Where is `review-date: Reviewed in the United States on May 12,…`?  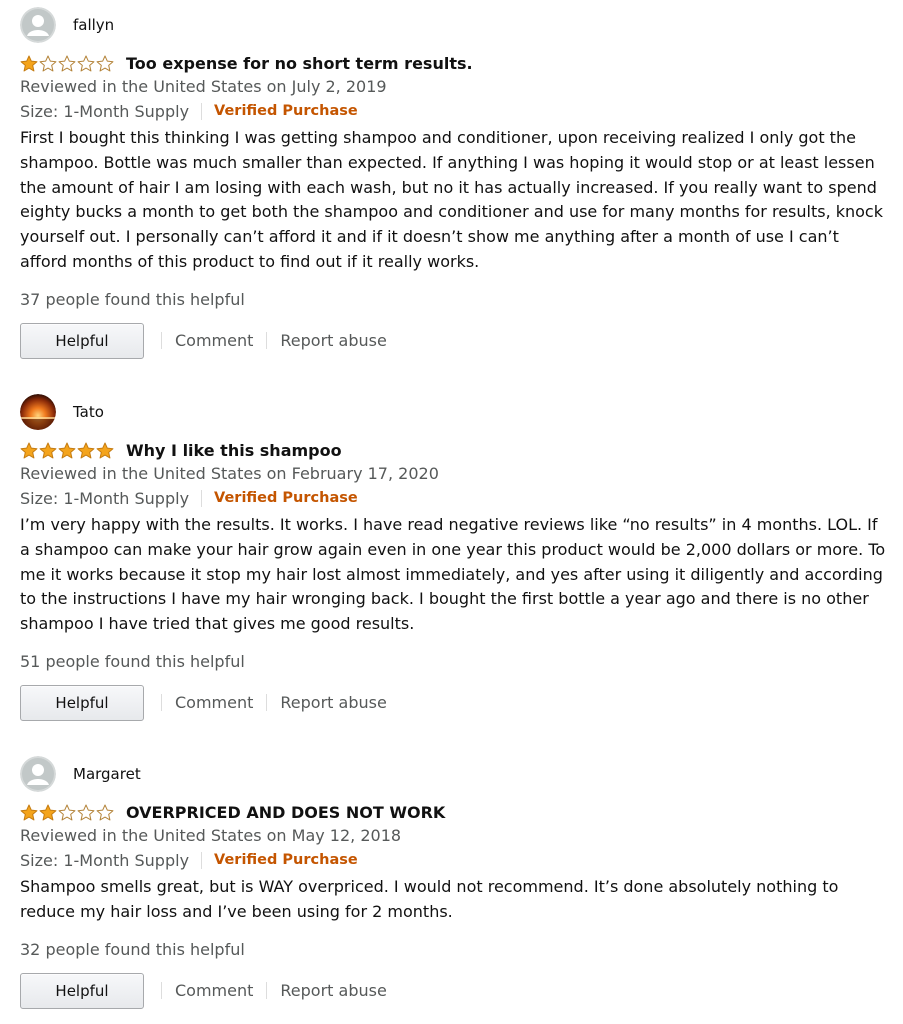 review-date: Reviewed in the United States on May 12,… is located at coordinates (211, 835).